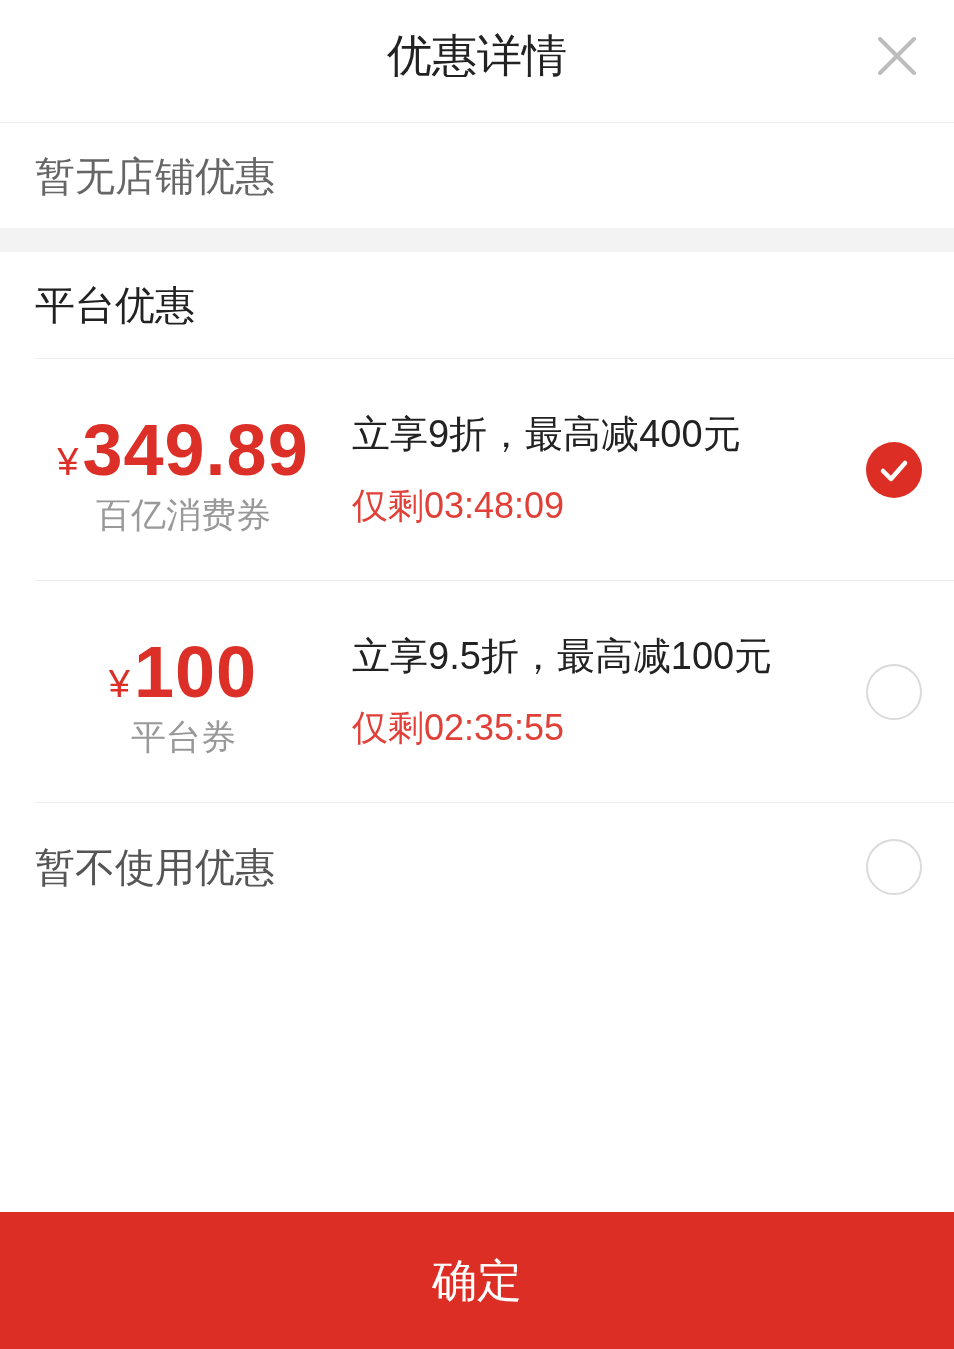 Image resolution: width=954 pixels, height=1349 pixels. Describe the element at coordinates (477, 1280) in the screenshot. I see `confirm-button: 确定` at that location.